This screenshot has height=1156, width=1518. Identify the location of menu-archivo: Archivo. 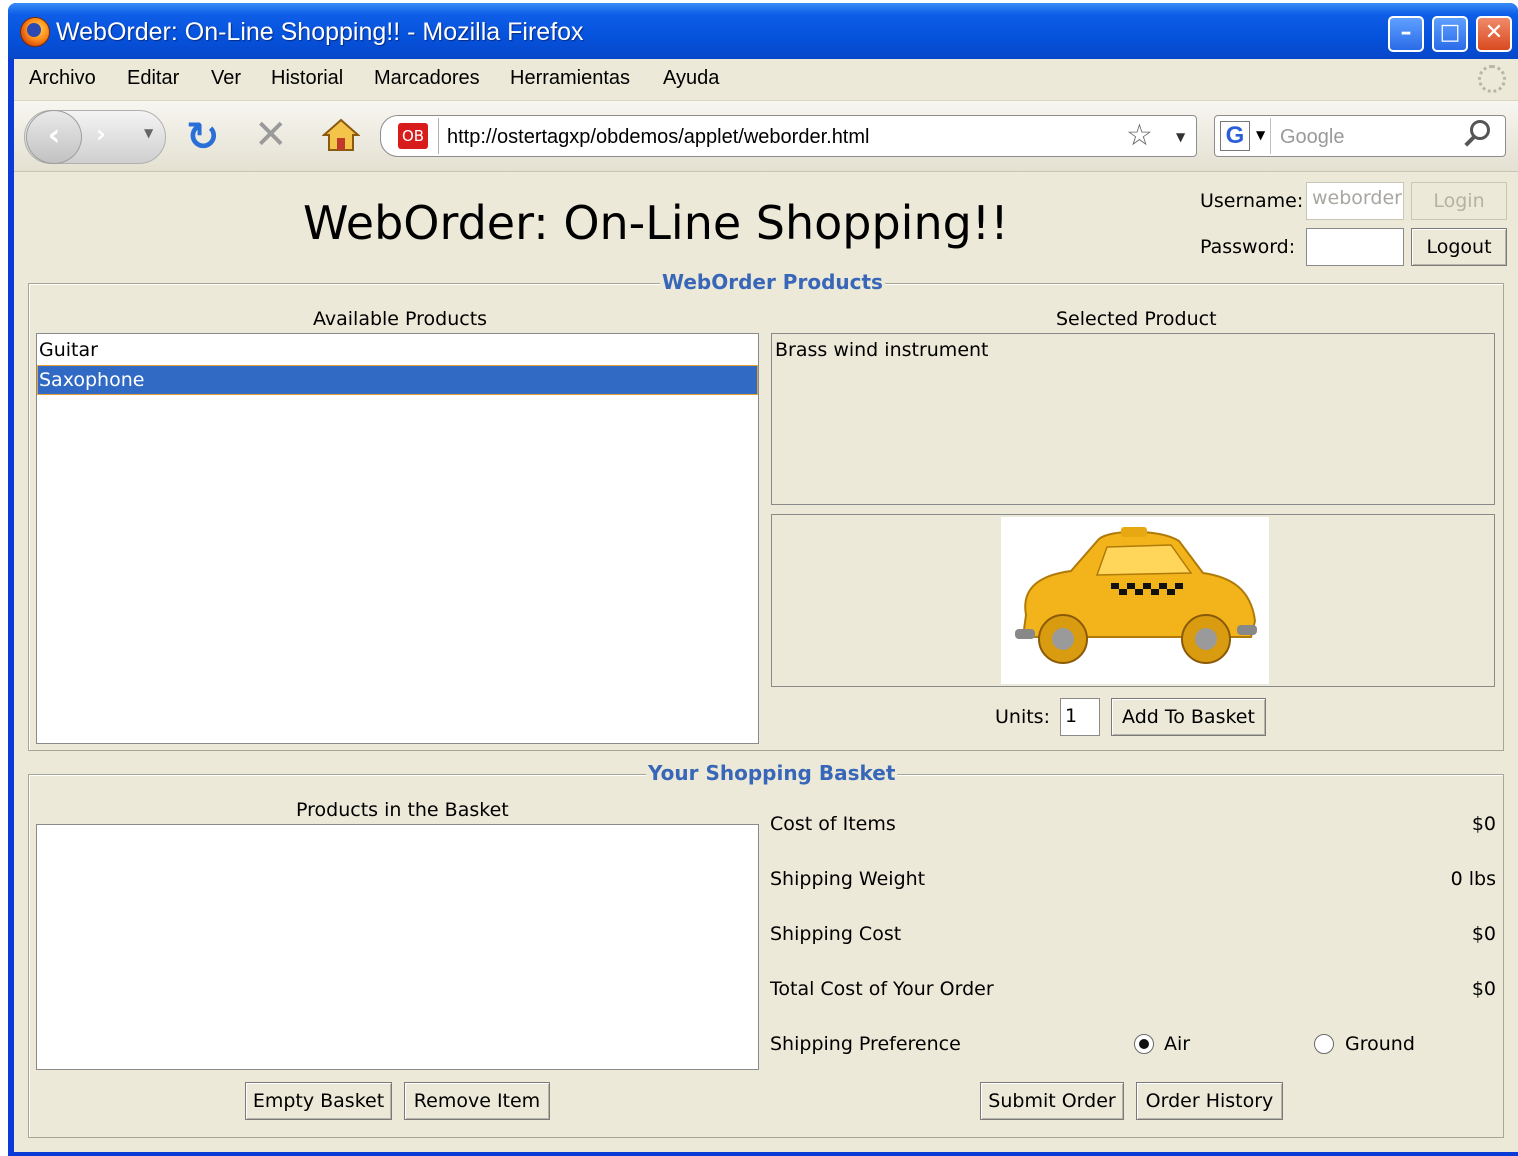
(62, 78).